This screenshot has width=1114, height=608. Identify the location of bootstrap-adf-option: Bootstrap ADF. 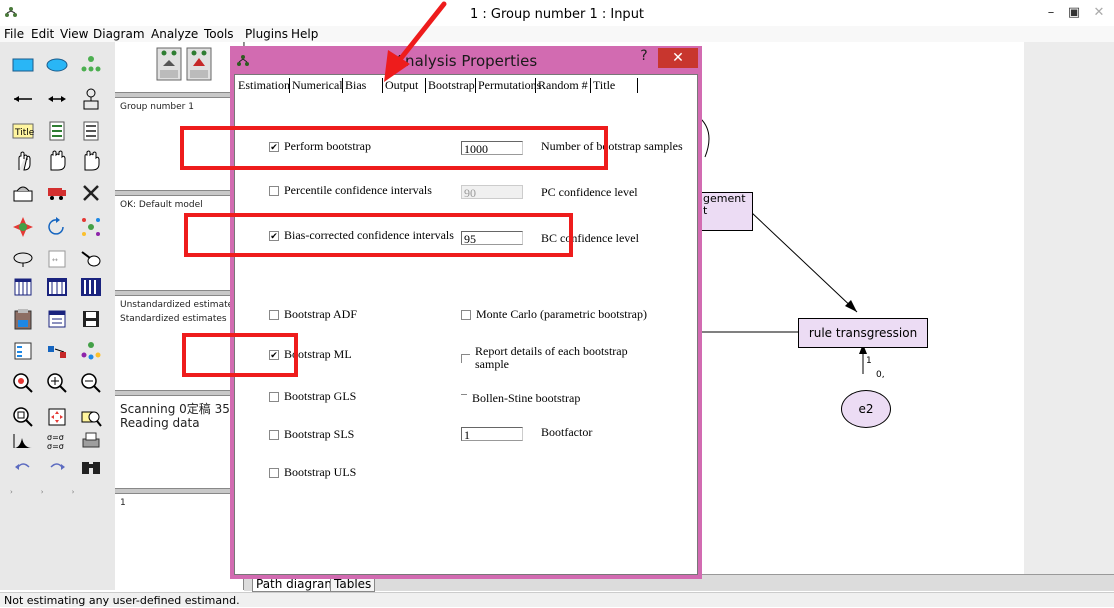
(313, 314).